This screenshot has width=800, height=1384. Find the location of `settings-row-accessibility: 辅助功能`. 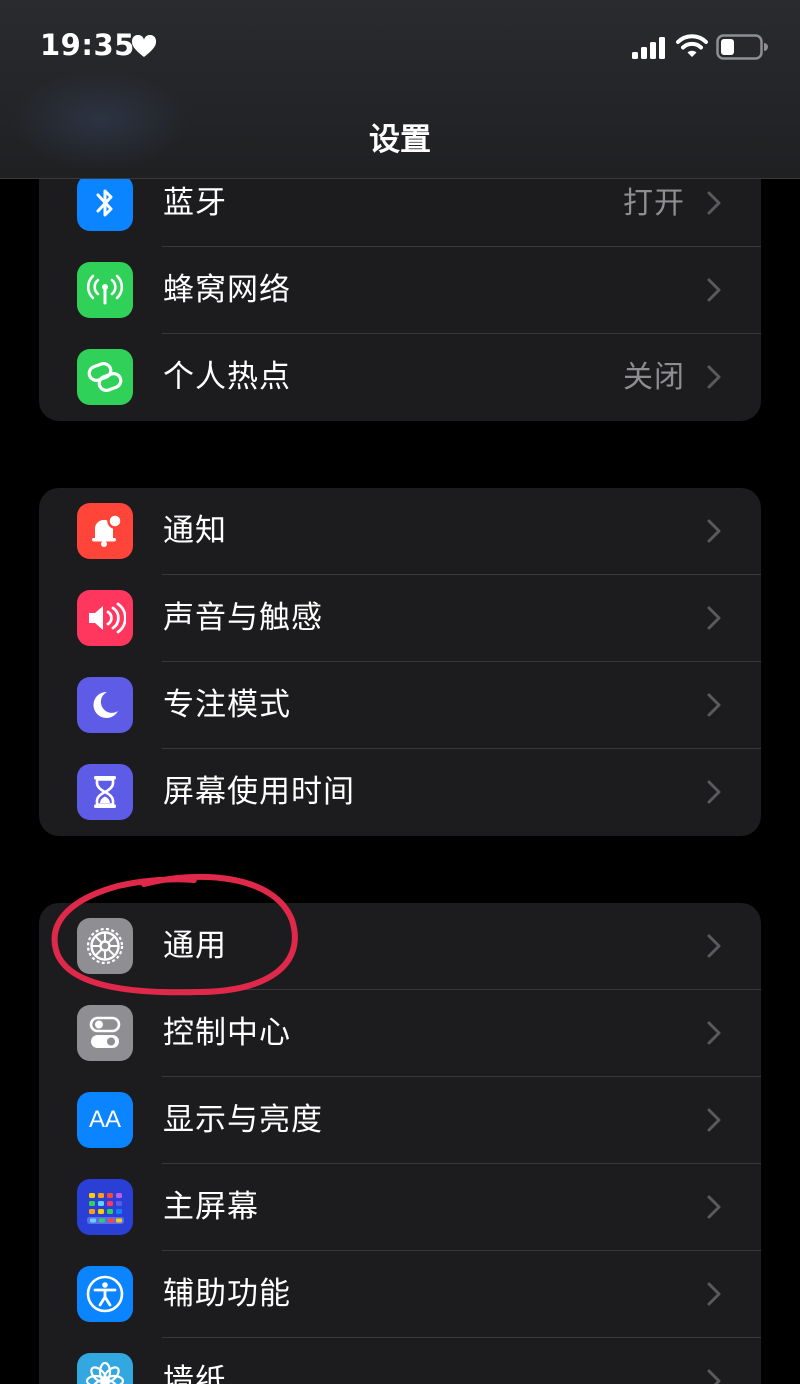

settings-row-accessibility: 辅助功能 is located at coordinates (400, 1294).